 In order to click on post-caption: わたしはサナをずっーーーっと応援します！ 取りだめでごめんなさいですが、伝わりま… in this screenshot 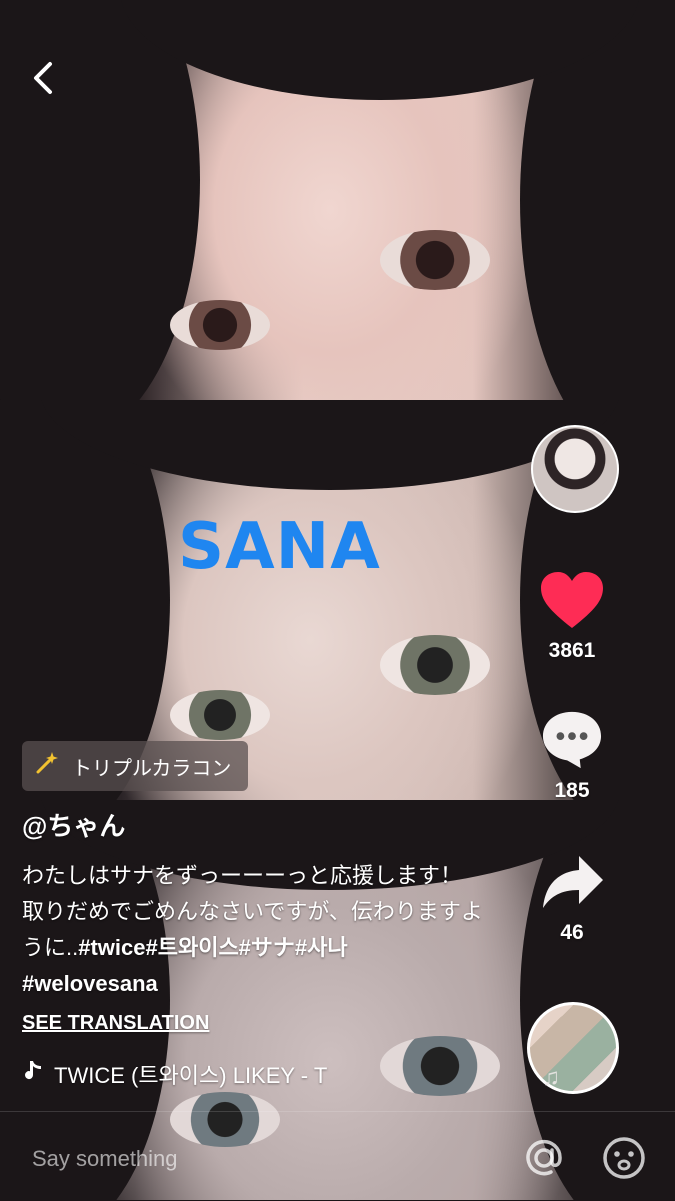, I will do `click(277, 930)`.